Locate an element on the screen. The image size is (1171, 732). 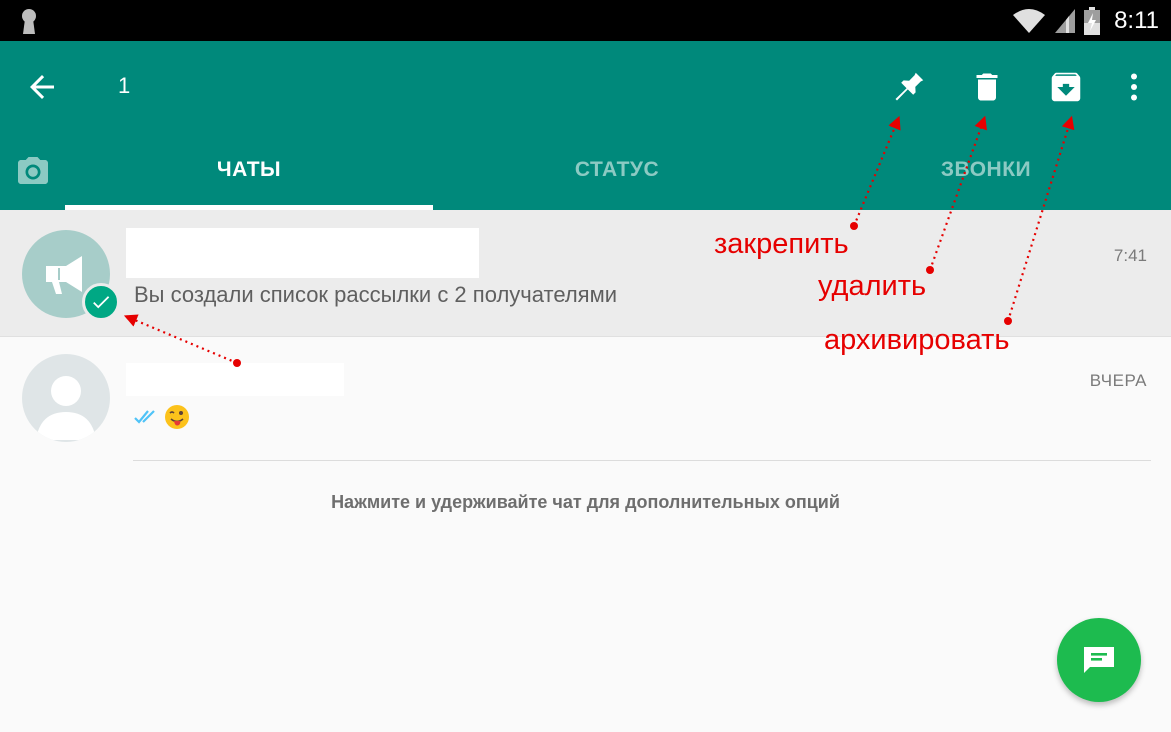
status-icons: 8:11 is located at coordinates (1085, 21).